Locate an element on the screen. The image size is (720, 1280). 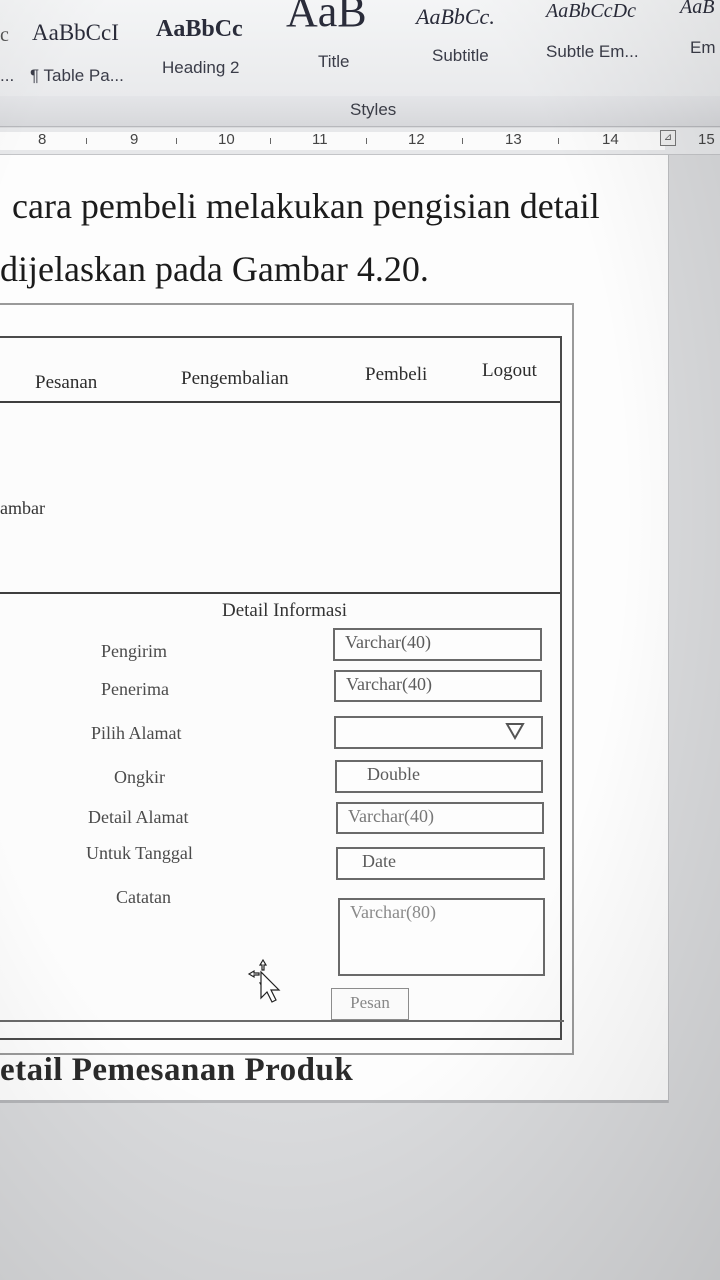
style-sample: AaBbCcDc is located at coordinates (591, 11).